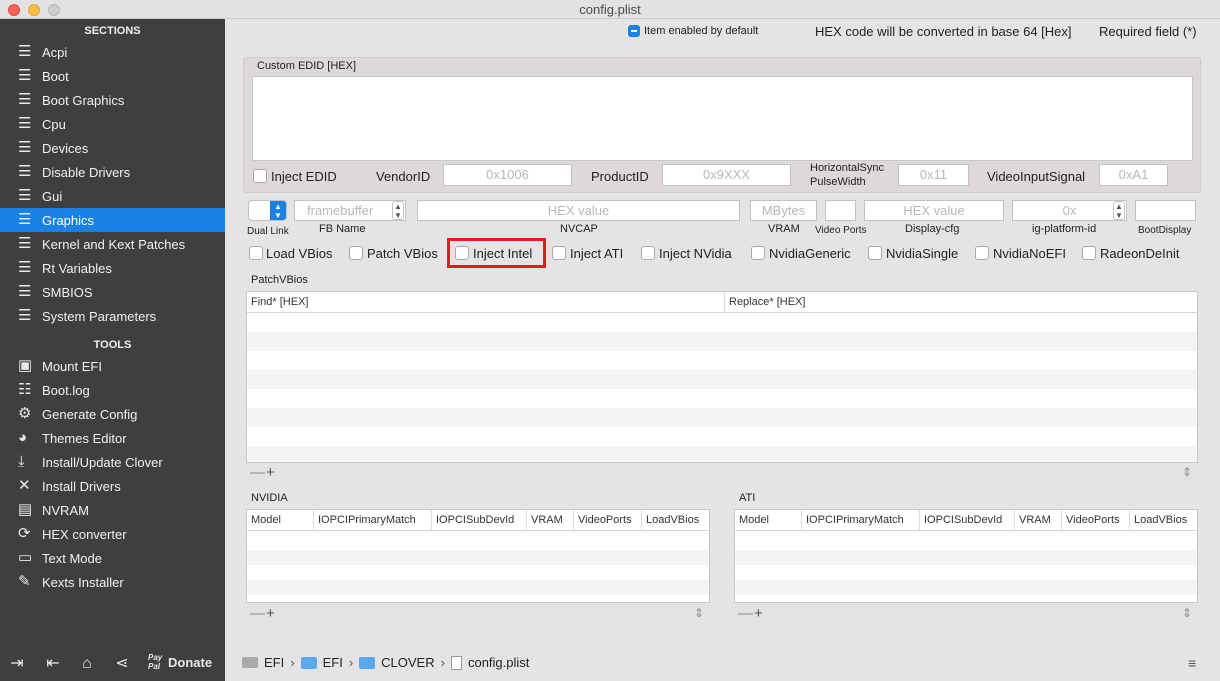 The width and height of the screenshot is (1220, 681). Describe the element at coordinates (25, 291) in the screenshot. I see `list-icon: ☰` at that location.